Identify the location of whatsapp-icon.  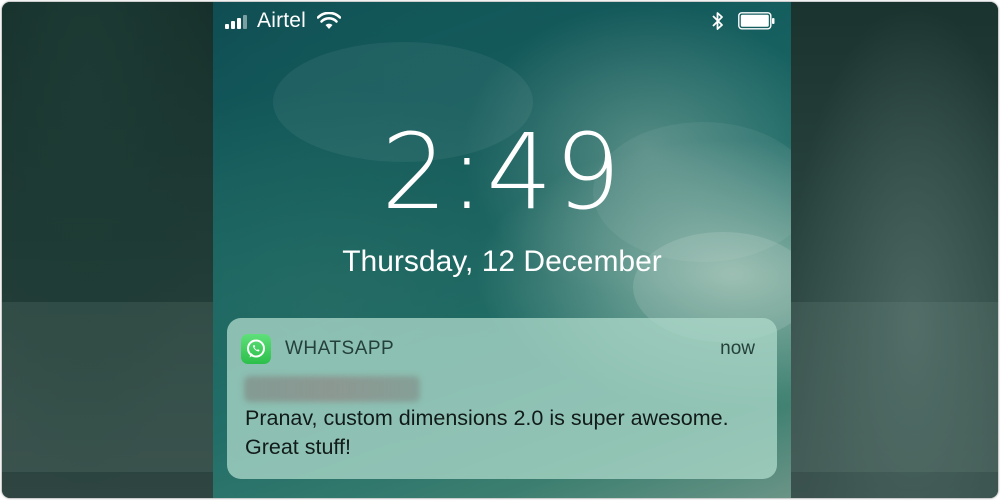
(256, 349).